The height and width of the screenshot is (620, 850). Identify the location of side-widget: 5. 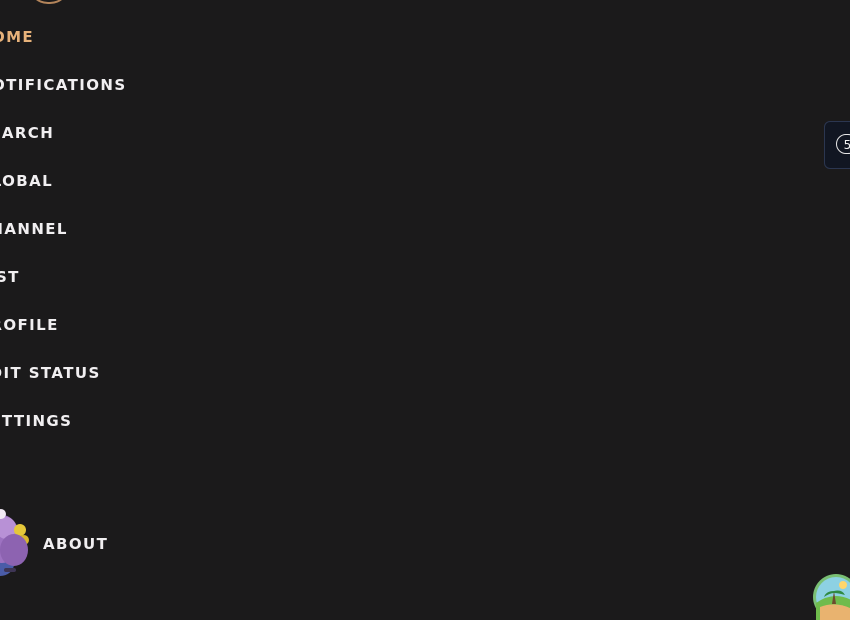
(837, 145).